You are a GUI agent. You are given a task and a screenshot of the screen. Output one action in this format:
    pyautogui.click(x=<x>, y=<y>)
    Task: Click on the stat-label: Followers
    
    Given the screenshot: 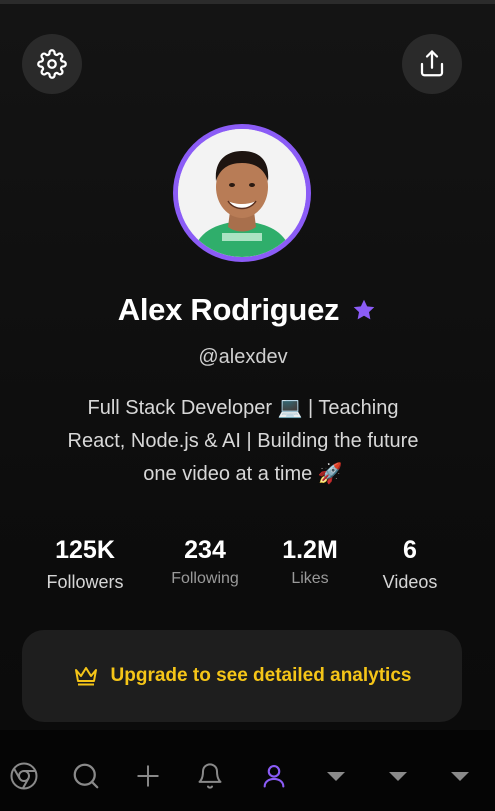 What is the action you would take?
    pyautogui.click(x=85, y=582)
    